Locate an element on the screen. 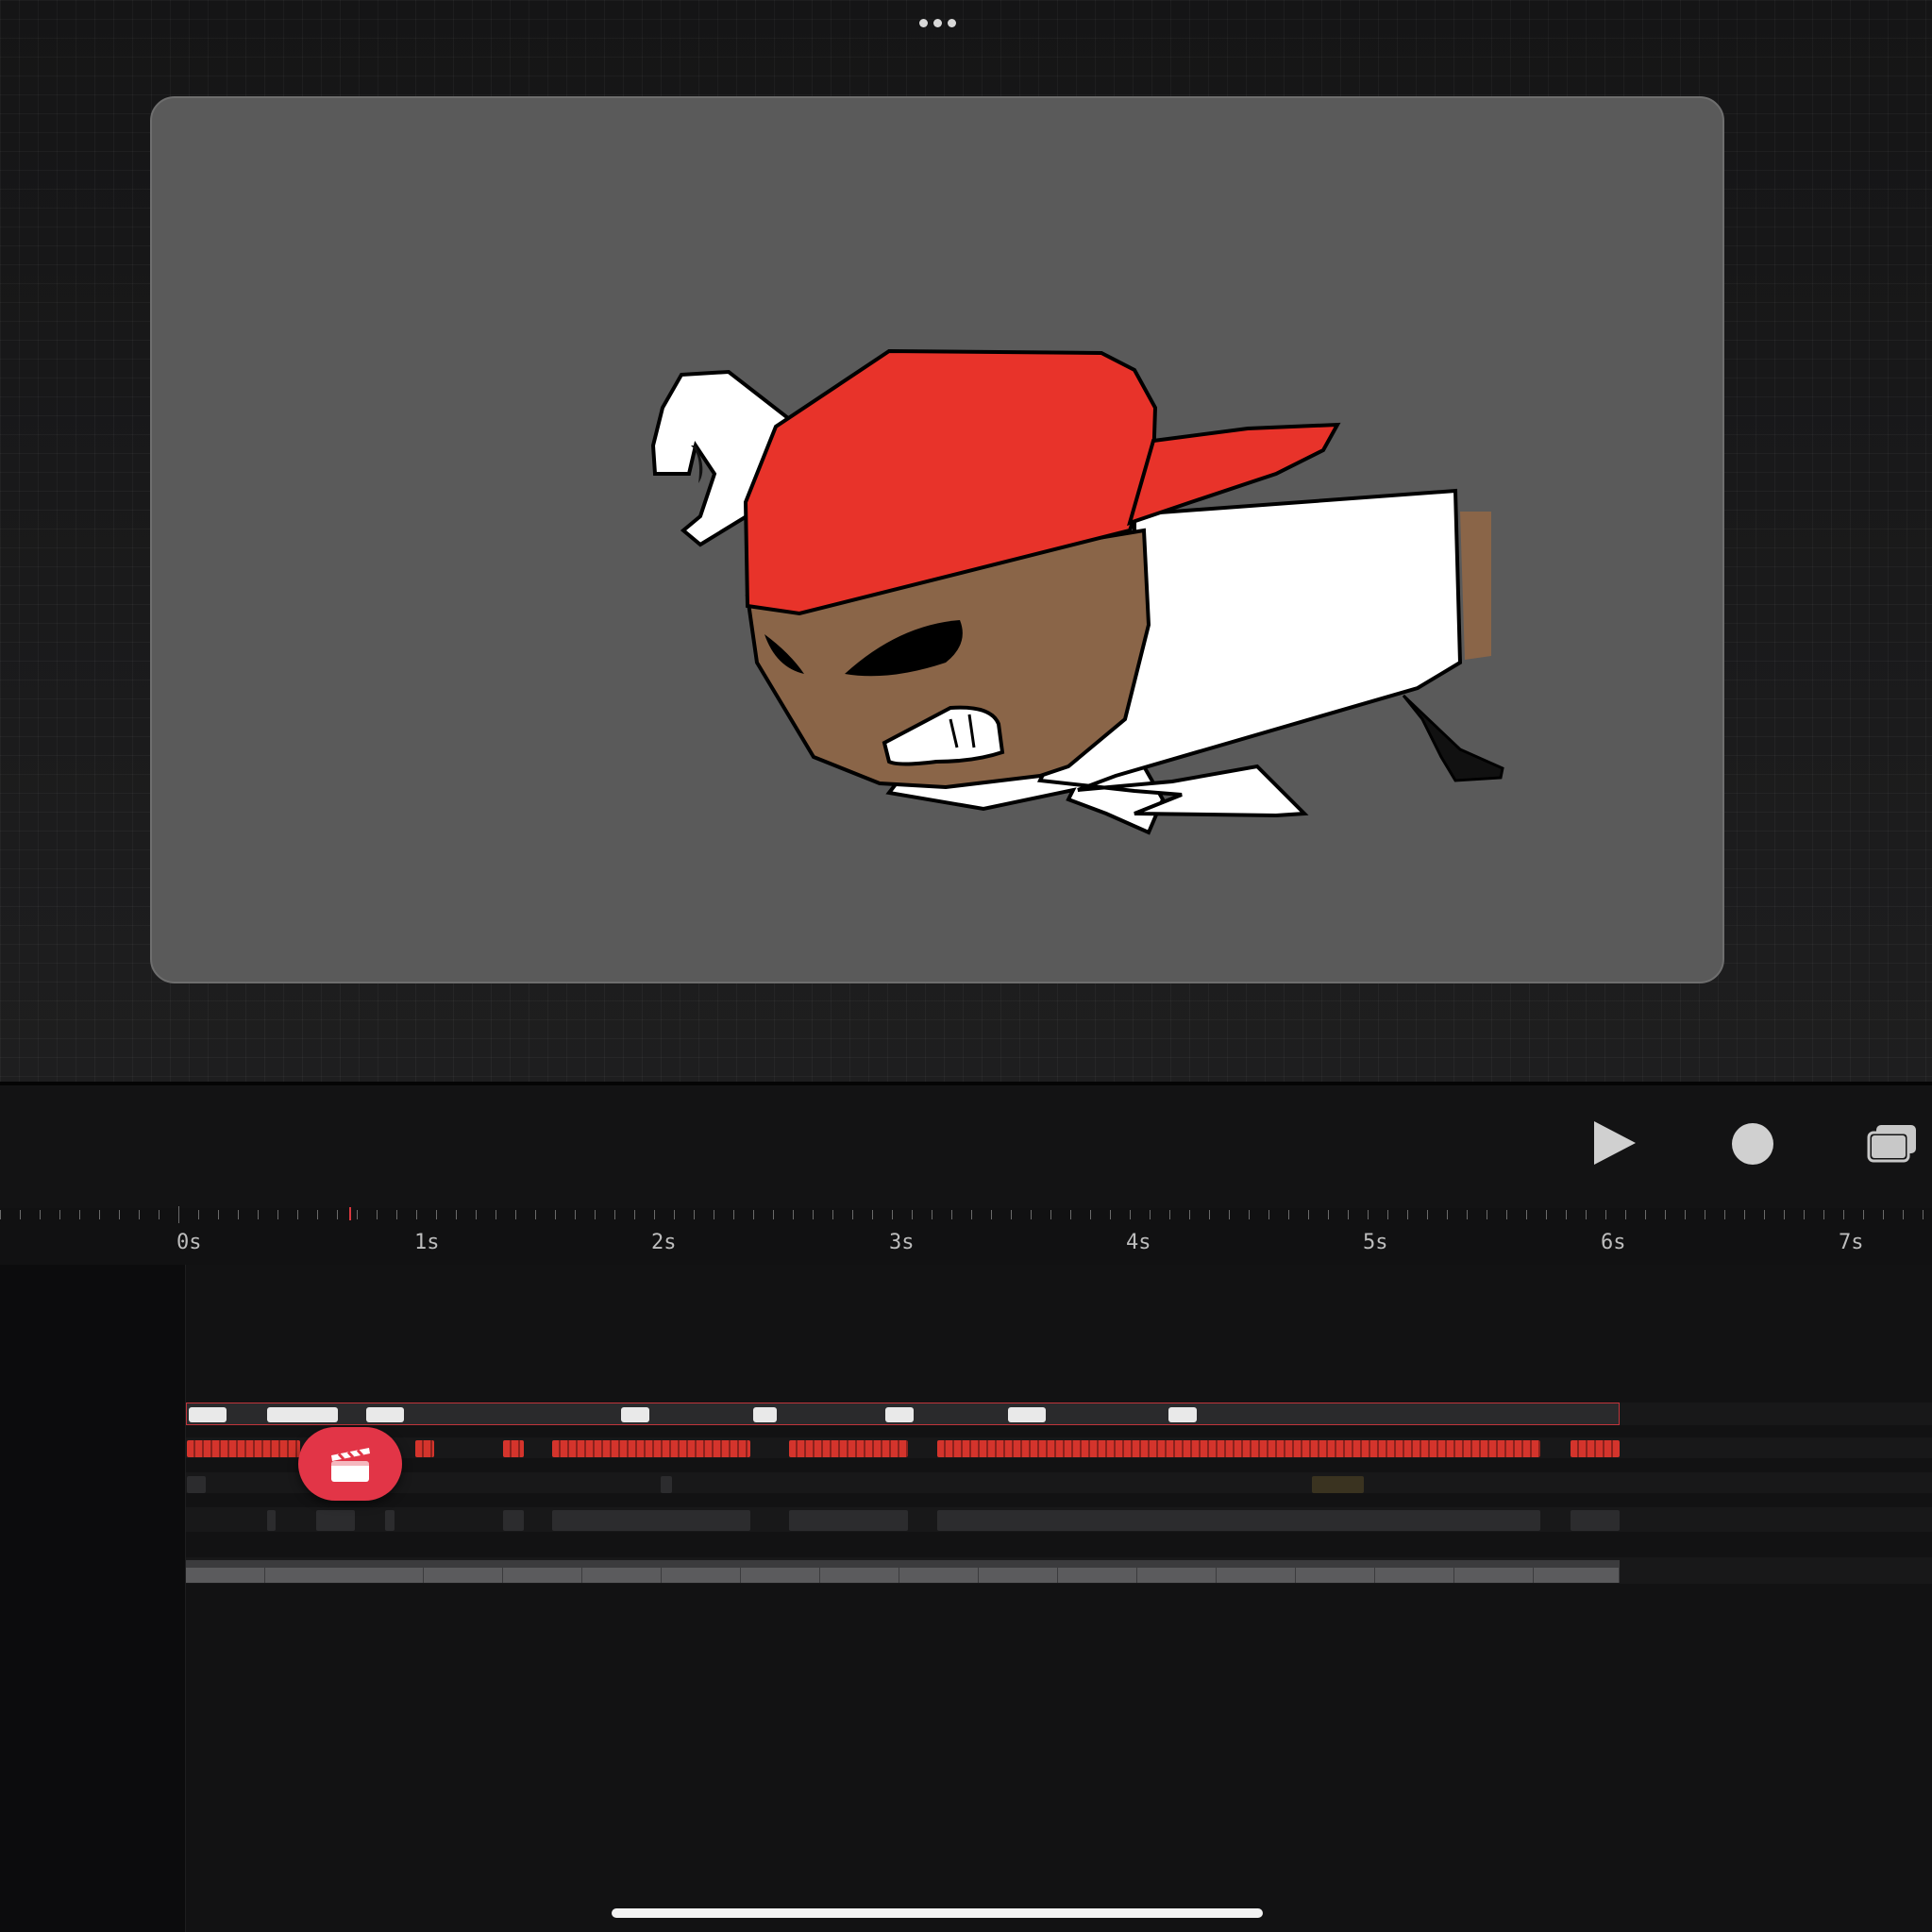  ruler-label-0s: 0s is located at coordinates (189, 1242).